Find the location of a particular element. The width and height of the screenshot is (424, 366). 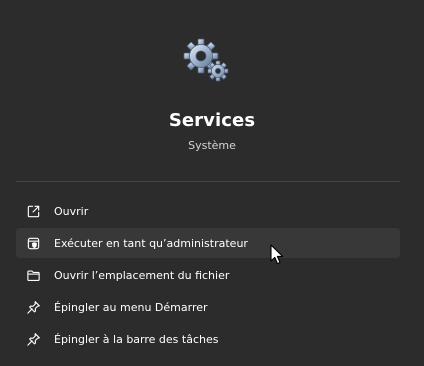

mouse-cursor-icon is located at coordinates (277, 254).